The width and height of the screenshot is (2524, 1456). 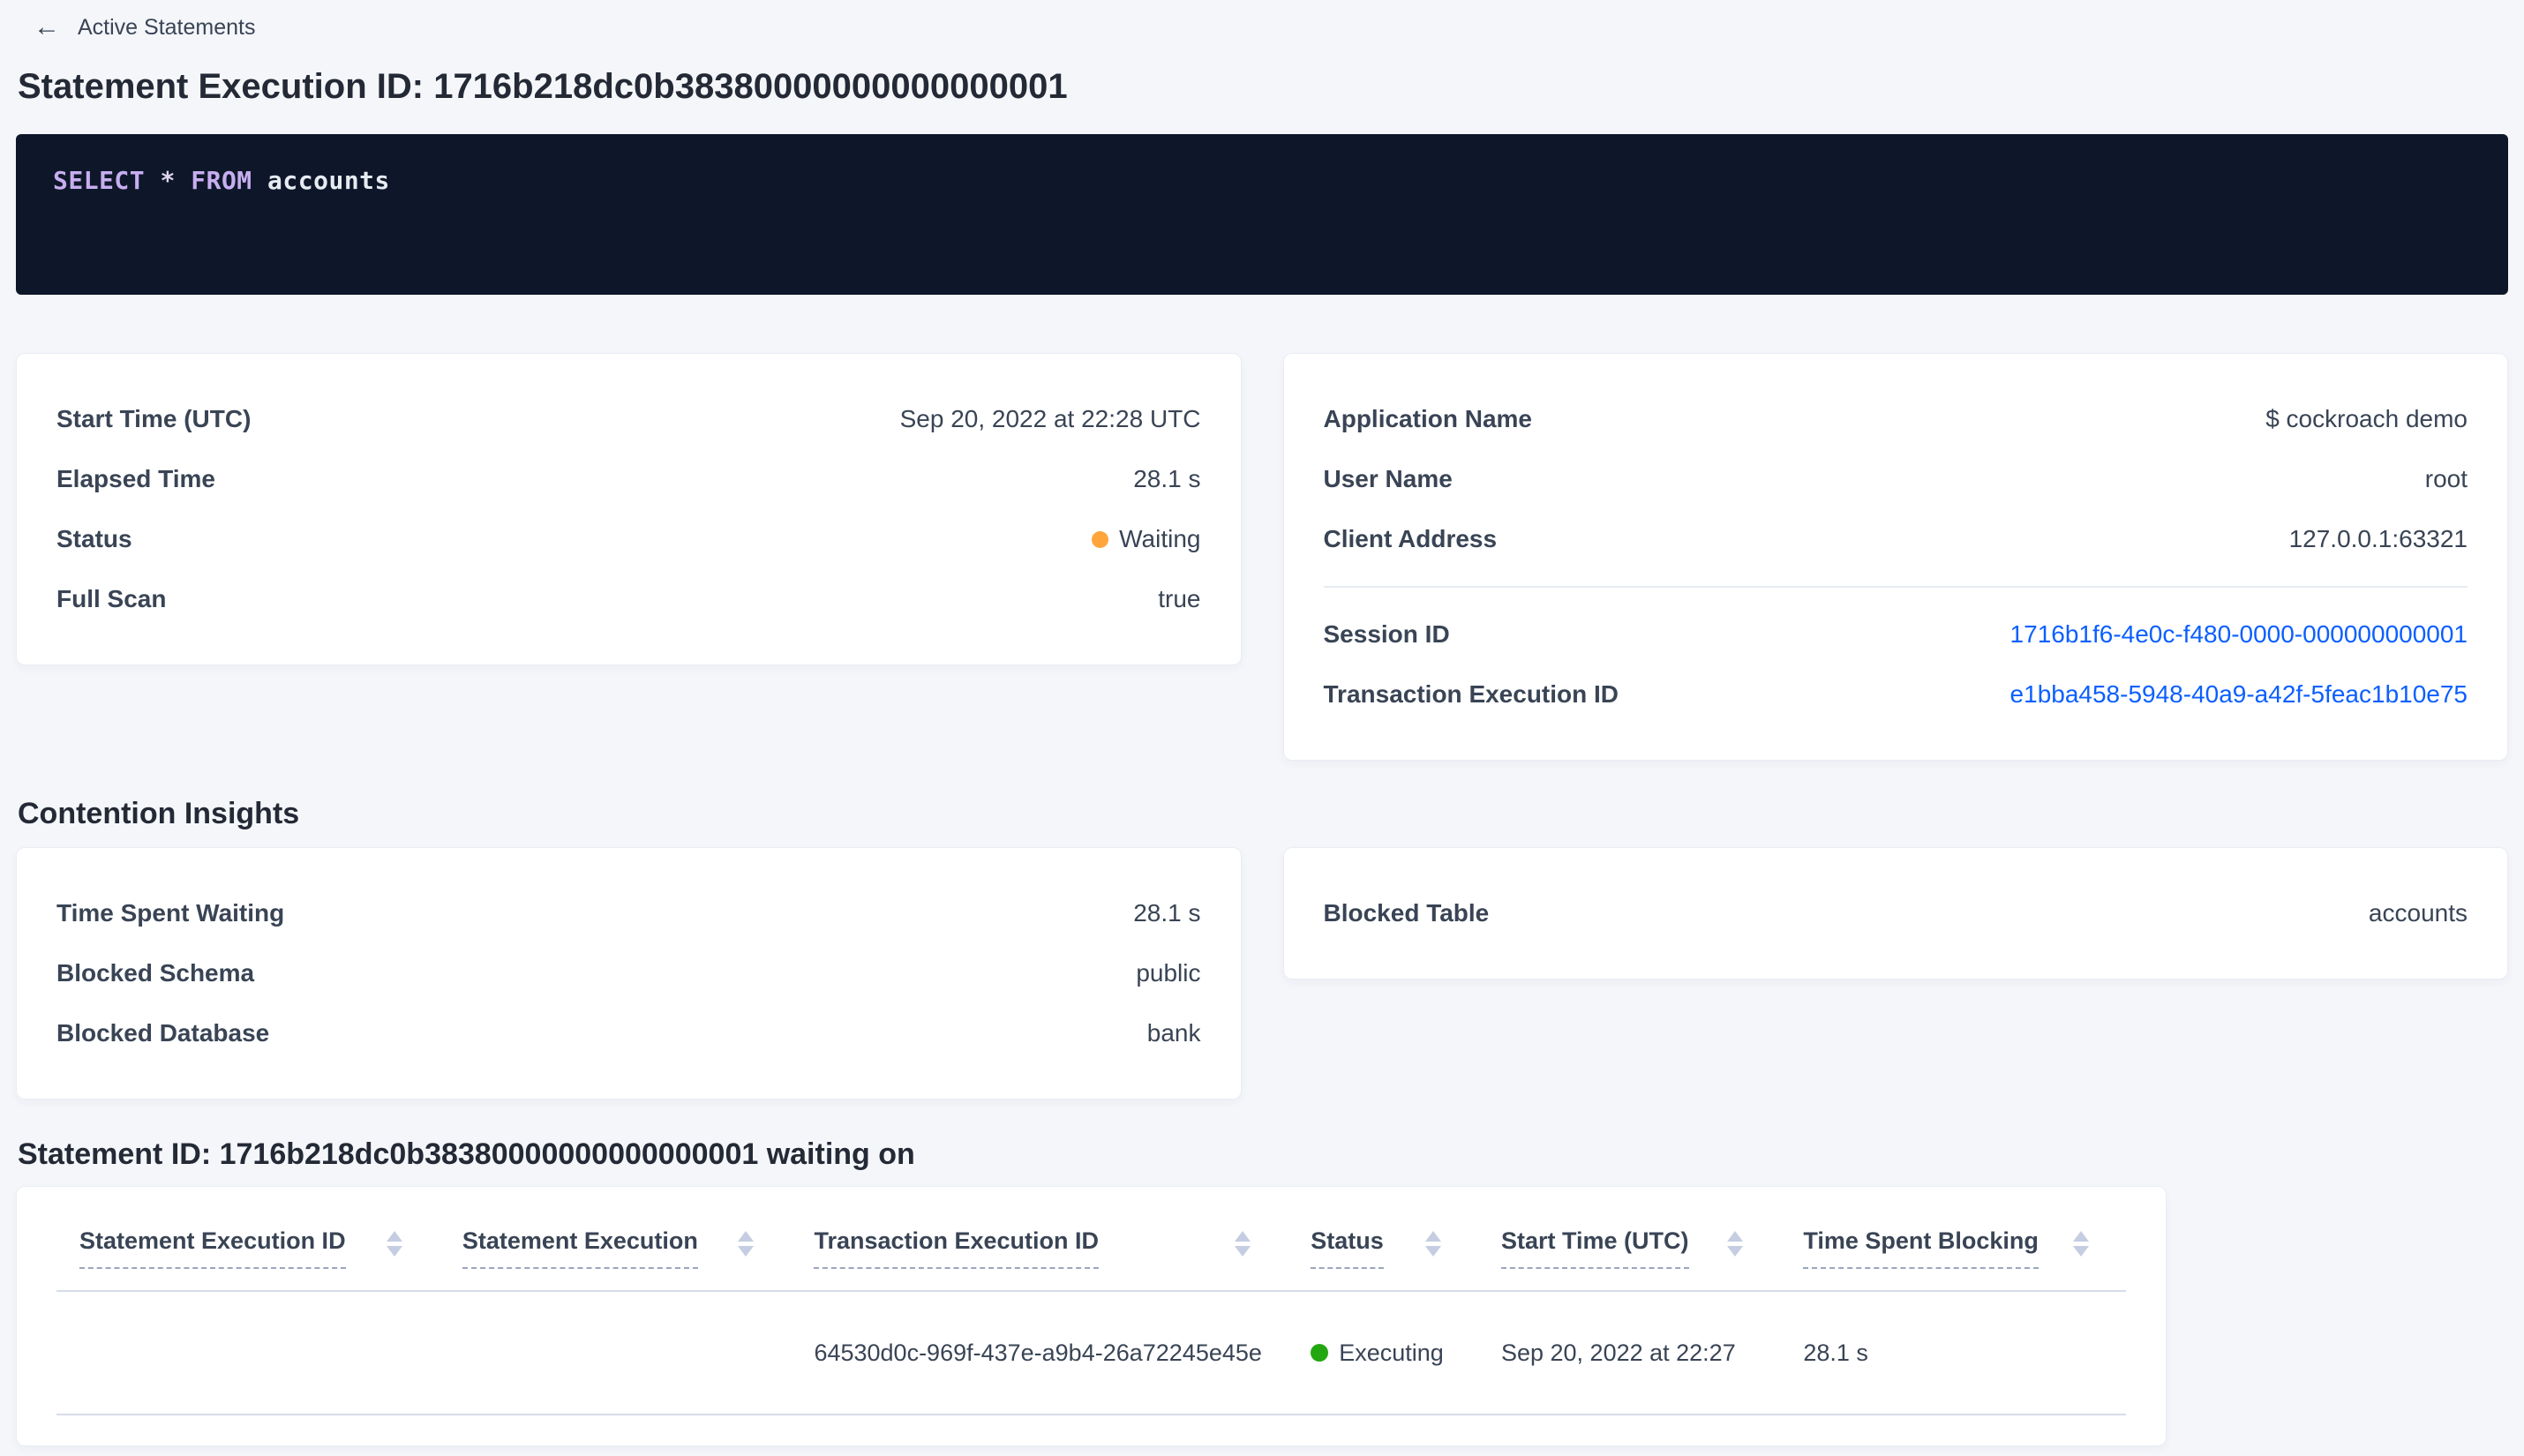 What do you see at coordinates (1594, 1248) in the screenshot?
I see `column-label: Start Time (UTC)` at bounding box center [1594, 1248].